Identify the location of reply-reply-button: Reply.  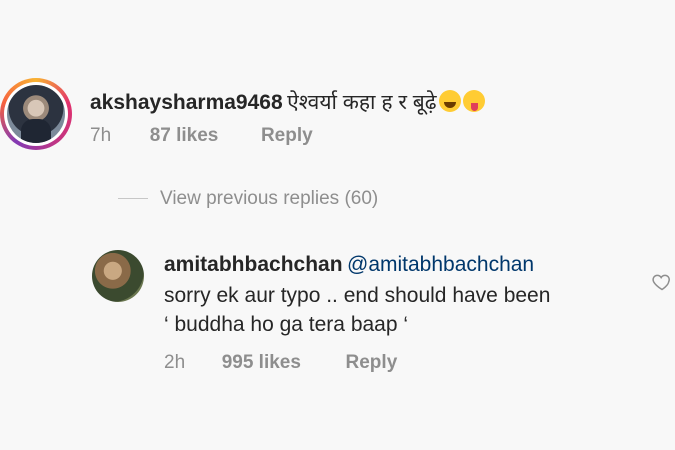
(372, 362).